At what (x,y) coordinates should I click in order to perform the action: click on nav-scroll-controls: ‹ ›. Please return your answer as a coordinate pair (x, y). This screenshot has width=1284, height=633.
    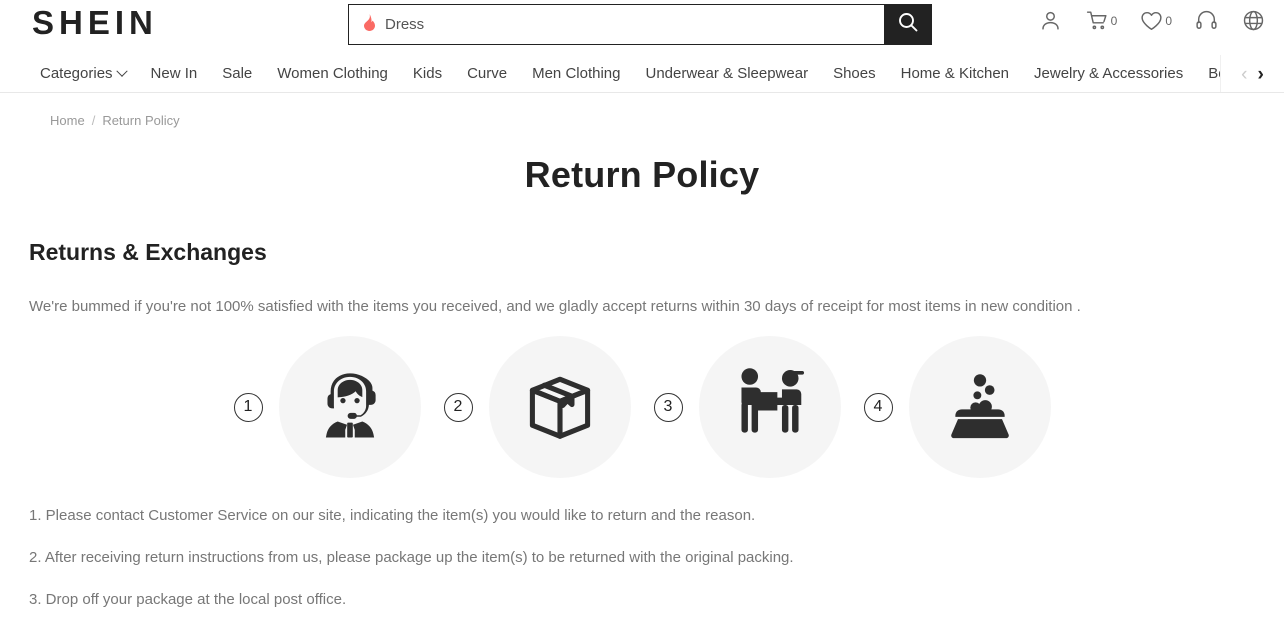
    Looking at the image, I should click on (1252, 73).